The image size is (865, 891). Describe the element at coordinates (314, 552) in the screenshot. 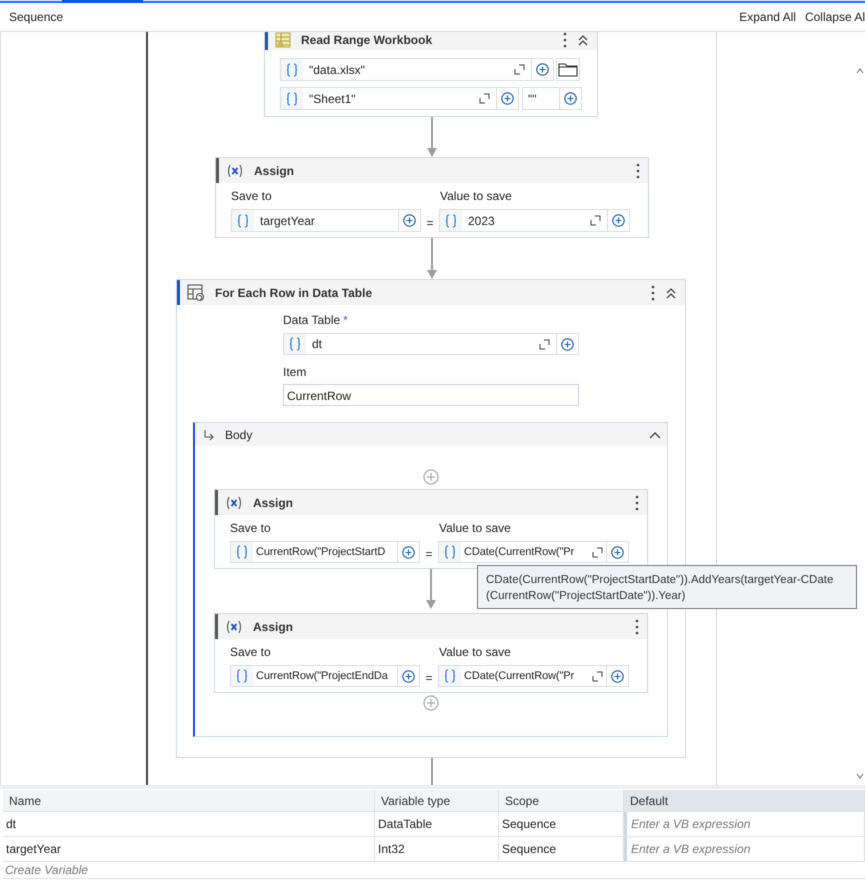

I see `expression-field: CurrentRow("ProjectStartD` at that location.